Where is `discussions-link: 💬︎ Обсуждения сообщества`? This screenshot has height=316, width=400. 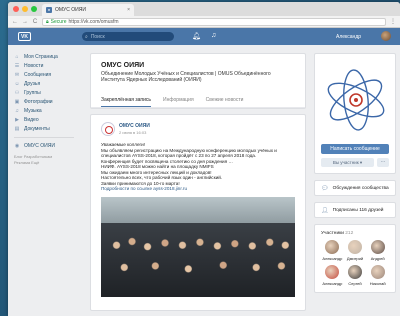 discussions-link: 💬︎ Обсуждения сообщества is located at coordinates (355, 188).